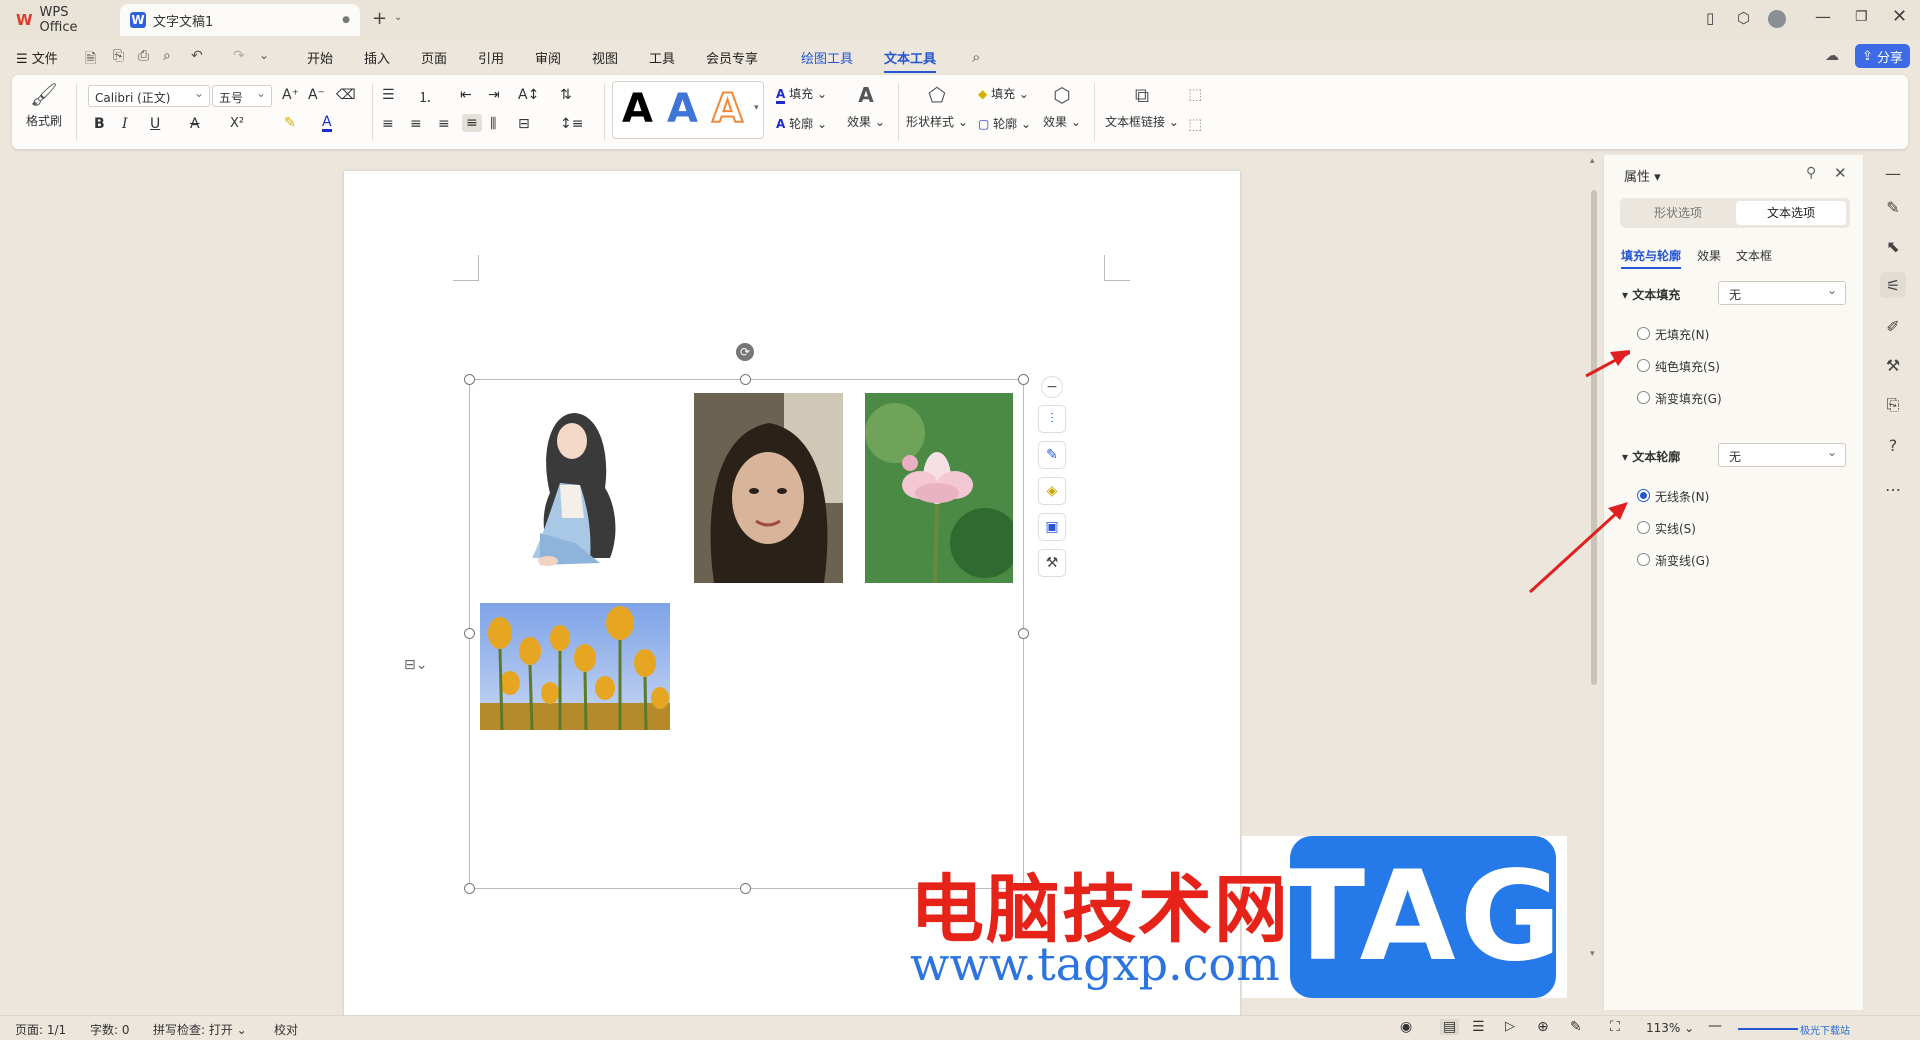 This screenshot has height=1040, width=1920. I want to click on menu-drawing-tools: 绘图工具, so click(827, 57).